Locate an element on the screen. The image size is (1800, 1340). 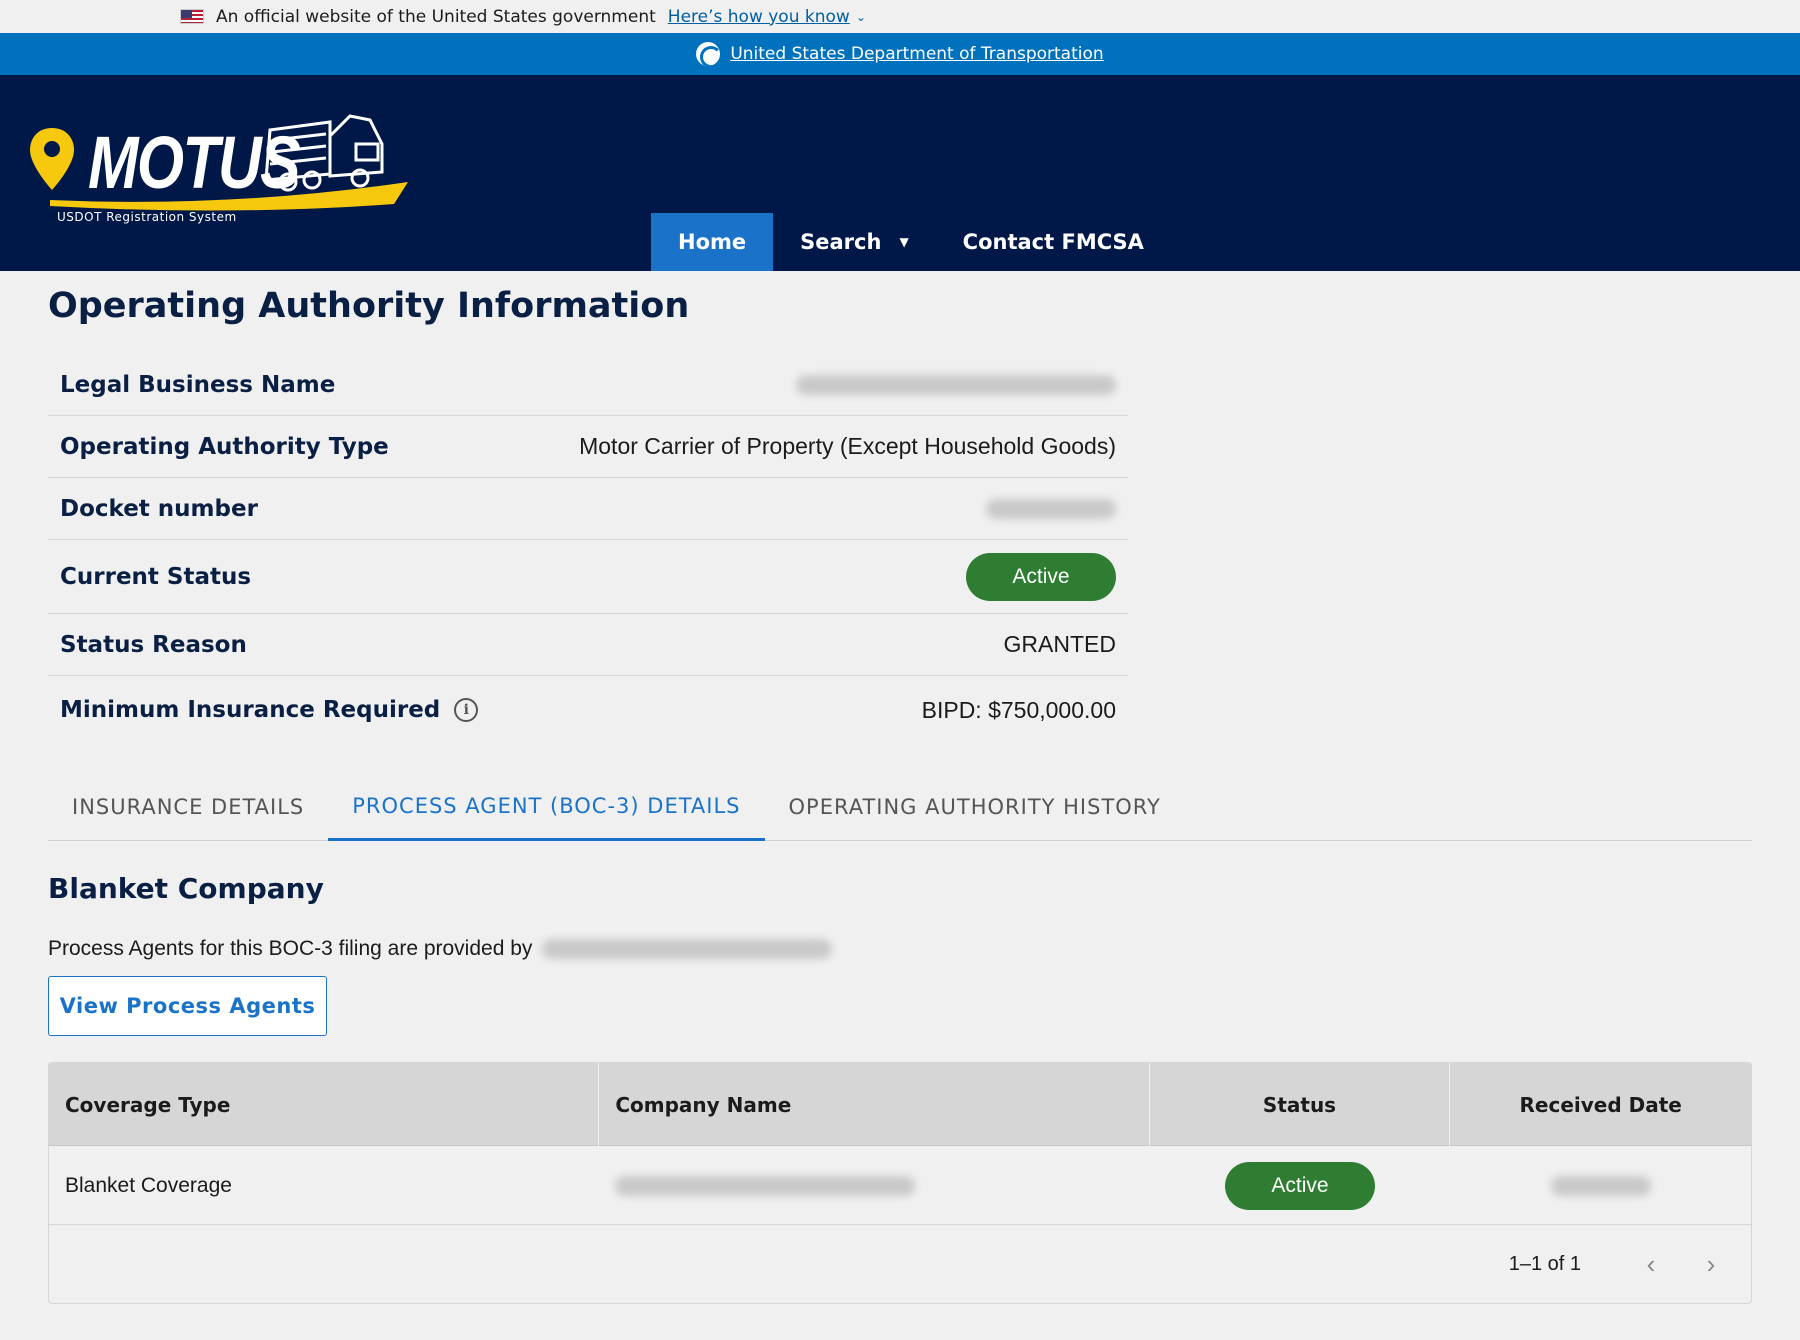
tab-insurance-details: INSURANCE DETAILS is located at coordinates (188, 807).